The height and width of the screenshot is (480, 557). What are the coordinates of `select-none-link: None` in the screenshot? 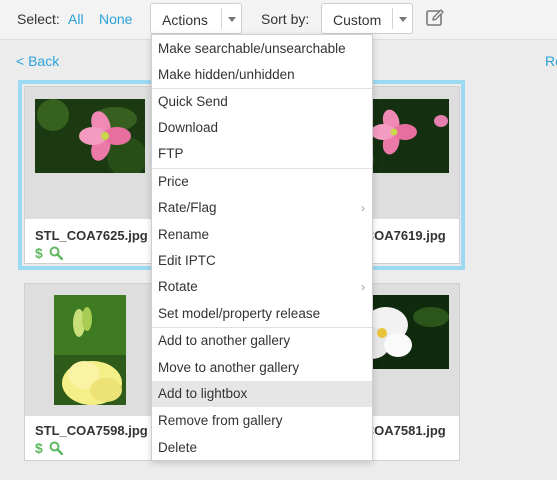 It's located at (115, 19).